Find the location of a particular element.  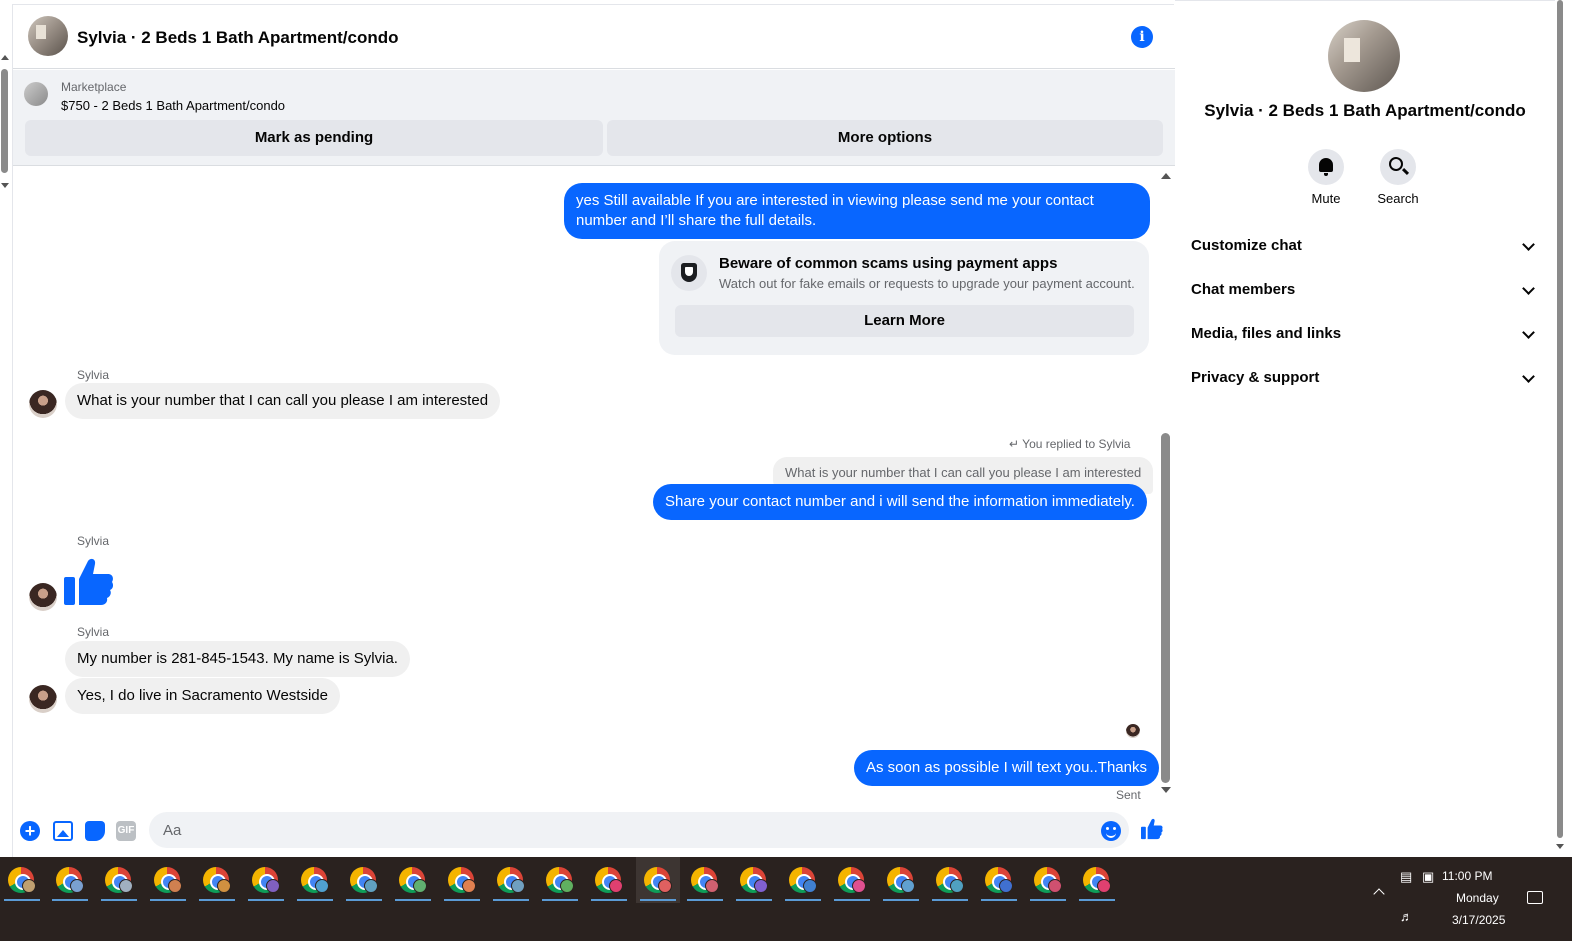

chevron-up-icon is located at coordinates (1379, 894).